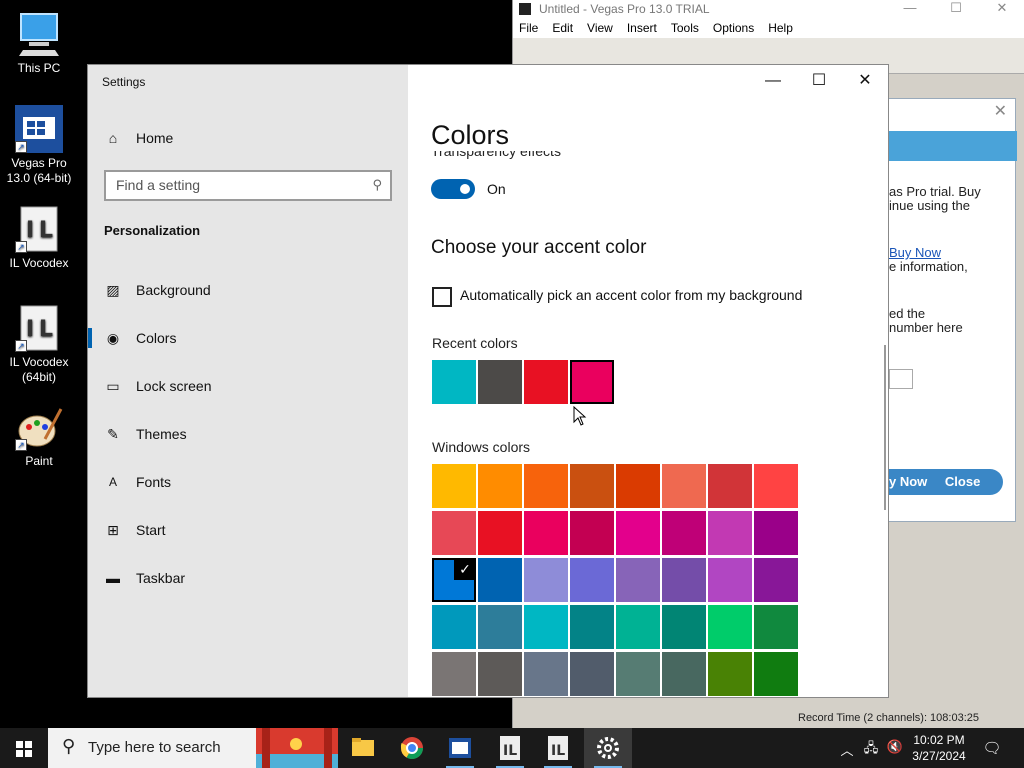 Image resolution: width=1024 pixels, height=768 pixels. Describe the element at coordinates (248, 290) in the screenshot. I see `nav-background: ▨ Background` at that location.